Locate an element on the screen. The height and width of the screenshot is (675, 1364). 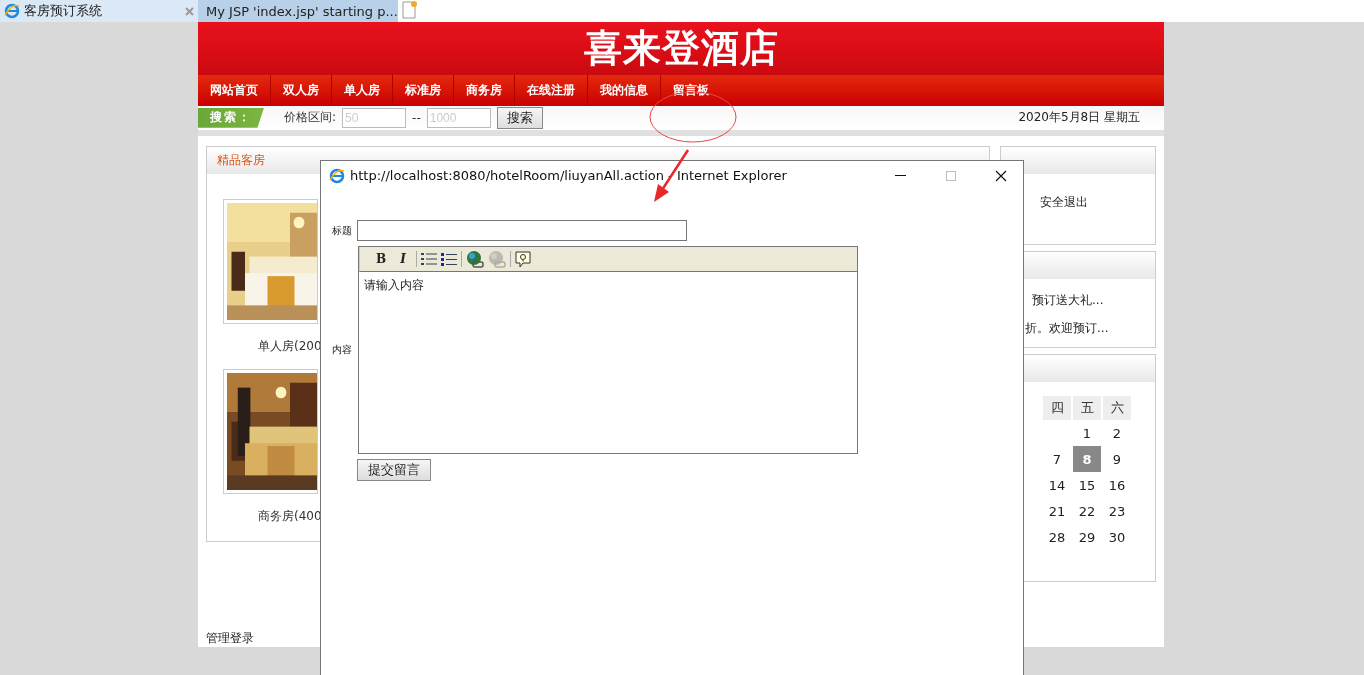
nav-link: 标准房 is located at coordinates (423, 90).